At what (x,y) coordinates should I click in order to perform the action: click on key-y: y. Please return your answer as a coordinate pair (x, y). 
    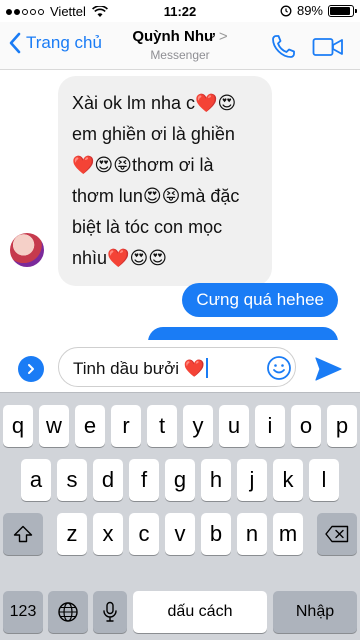
    Looking at the image, I should click on (198, 426).